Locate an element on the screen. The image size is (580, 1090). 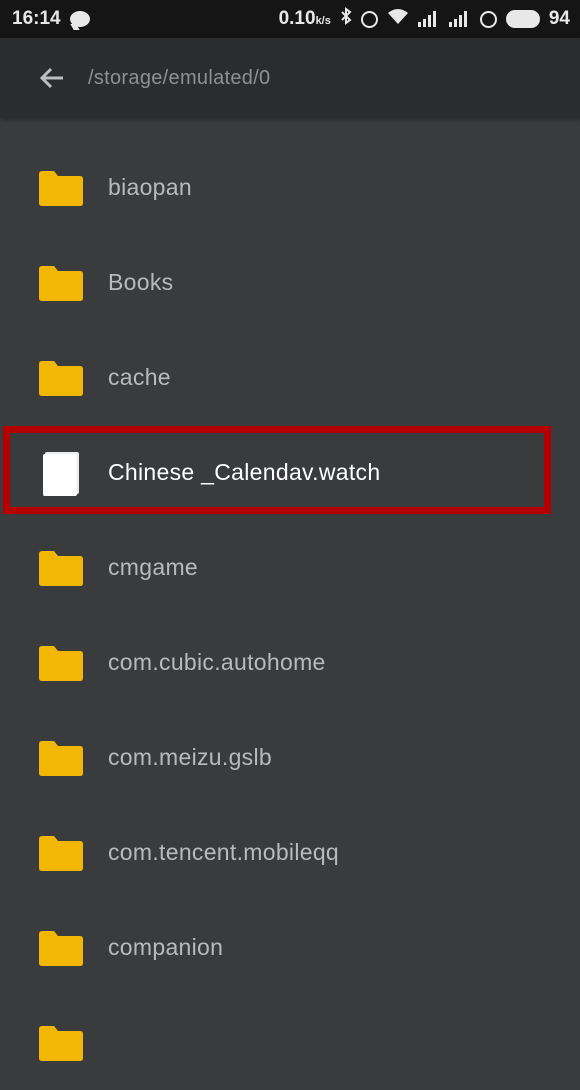
data-saver-icon is located at coordinates (488, 19).